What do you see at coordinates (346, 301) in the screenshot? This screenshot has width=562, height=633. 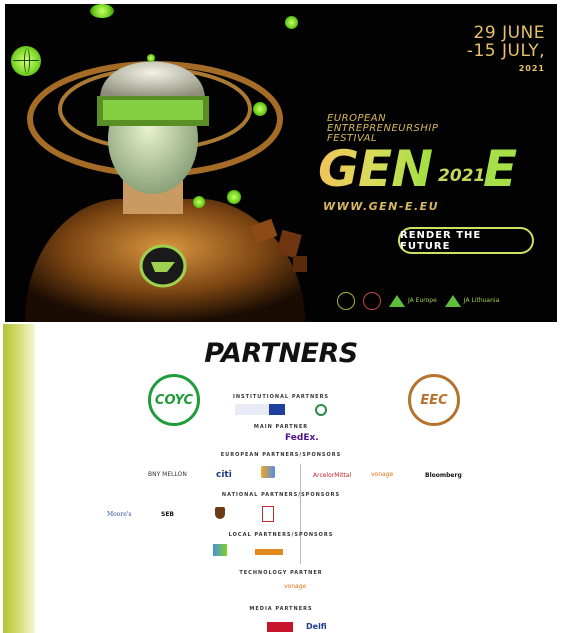 I see `gen-e-mini-logo-icon` at bounding box center [346, 301].